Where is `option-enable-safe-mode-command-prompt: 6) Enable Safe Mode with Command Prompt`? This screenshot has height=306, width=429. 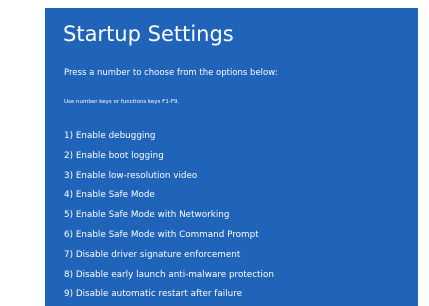
option-enable-safe-mode-command-prompt: 6) Enable Safe Mode with Command Prompt is located at coordinates (169, 235).